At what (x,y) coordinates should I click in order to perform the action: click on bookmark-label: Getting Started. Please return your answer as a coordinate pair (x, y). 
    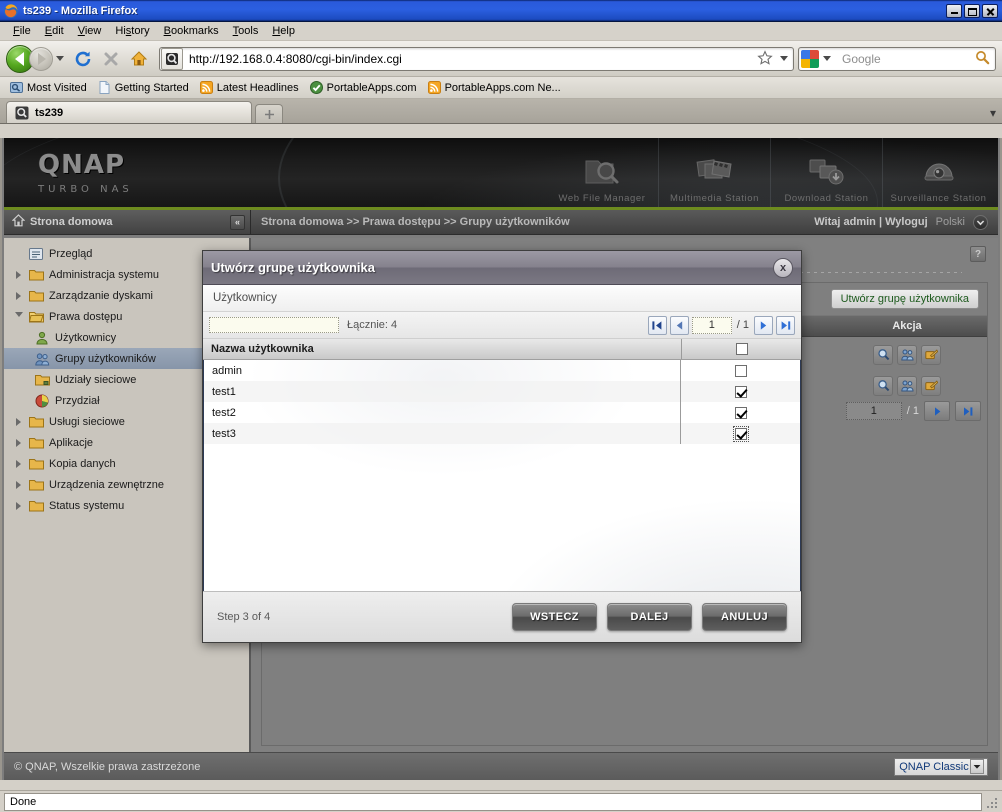
    Looking at the image, I should click on (151, 87).